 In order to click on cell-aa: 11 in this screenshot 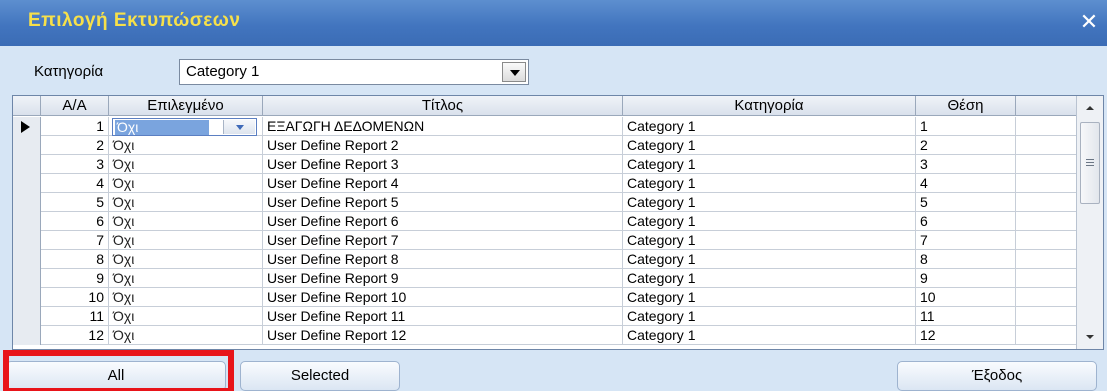, I will do `click(75, 316)`.